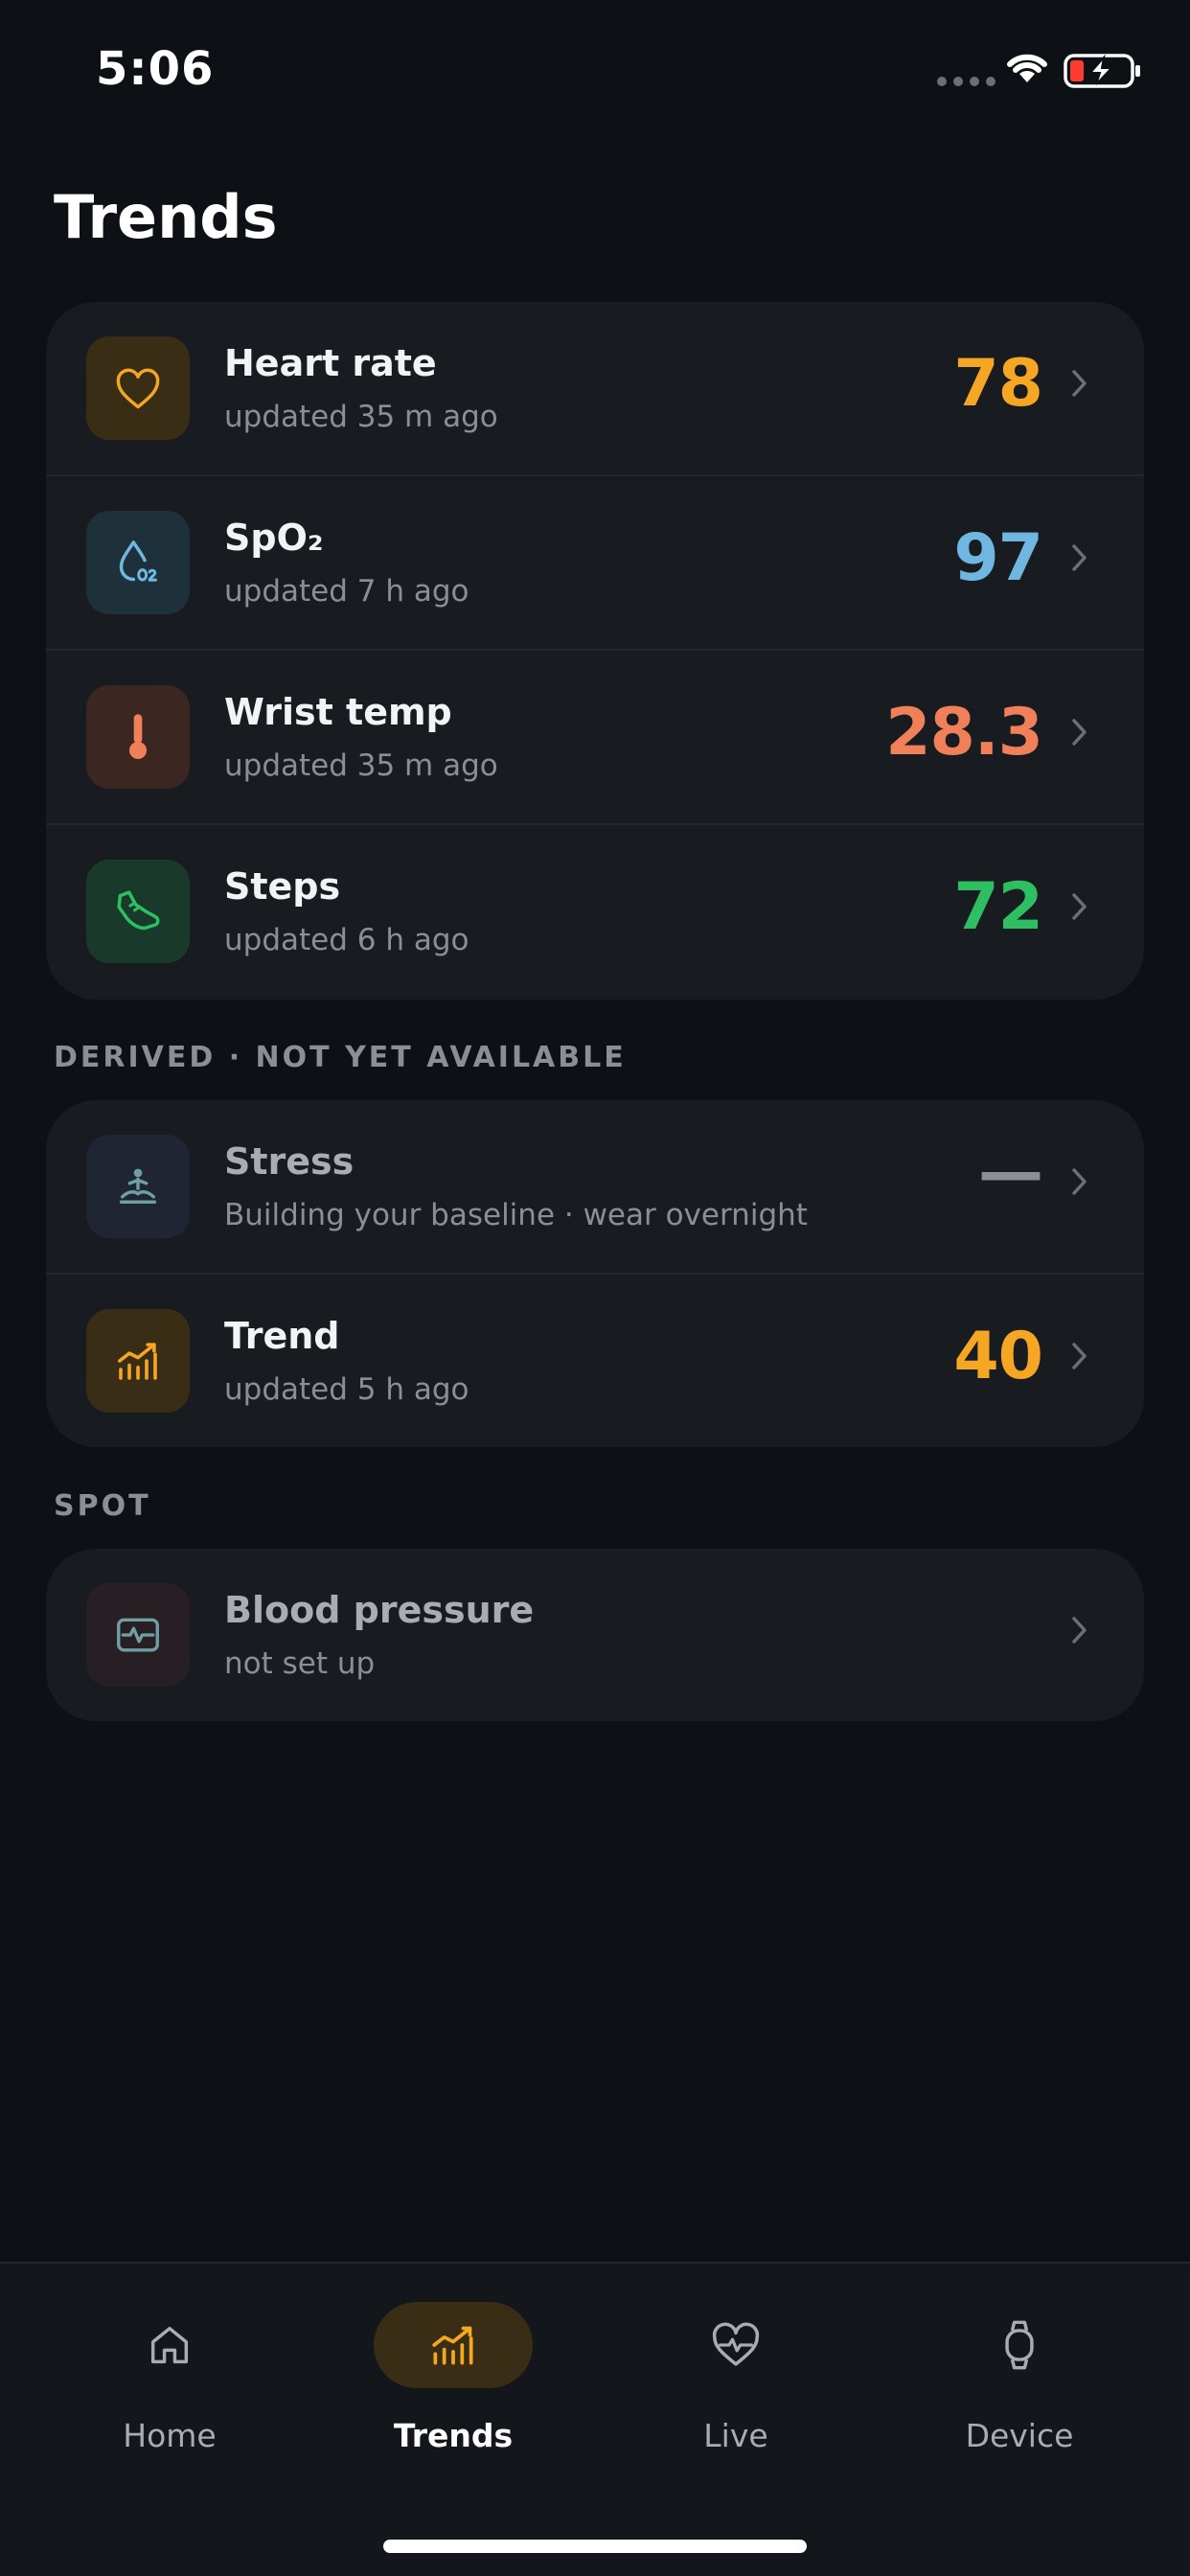 This screenshot has height=2576, width=1190. What do you see at coordinates (166, 217) in the screenshot?
I see `page-title: Trends` at bounding box center [166, 217].